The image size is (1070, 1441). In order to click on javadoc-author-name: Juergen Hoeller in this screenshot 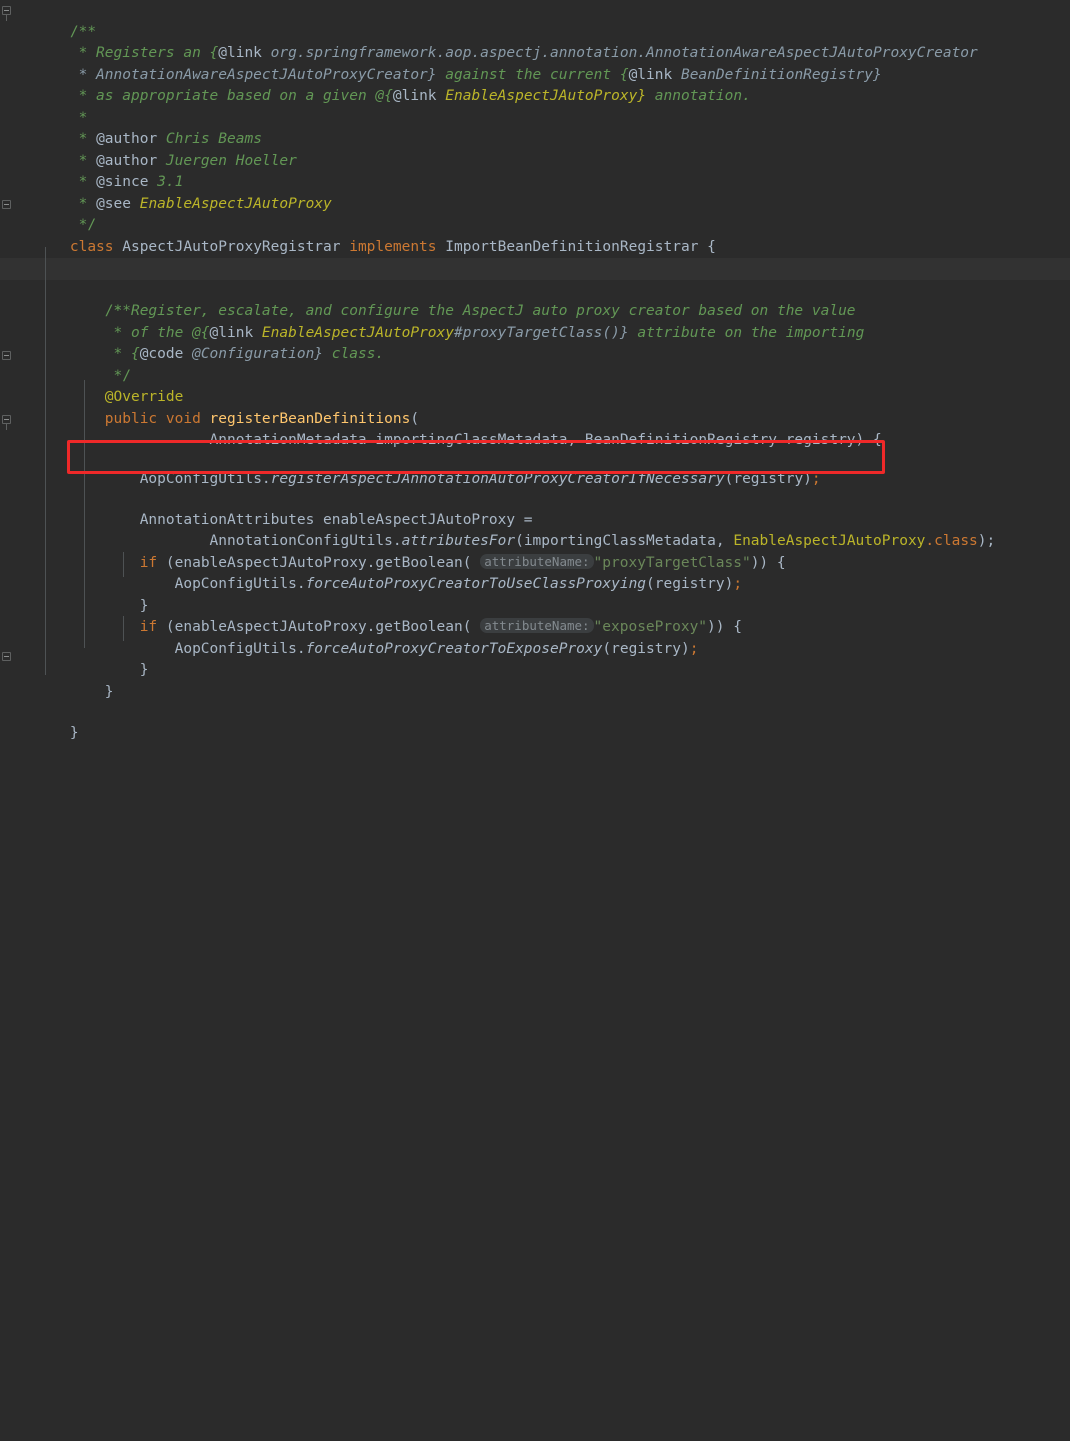, I will do `click(227, 160)`.